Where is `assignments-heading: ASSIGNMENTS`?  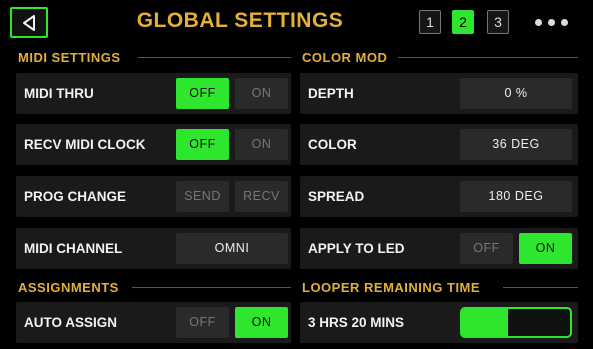
assignments-heading: ASSIGNMENTS is located at coordinates (68, 287).